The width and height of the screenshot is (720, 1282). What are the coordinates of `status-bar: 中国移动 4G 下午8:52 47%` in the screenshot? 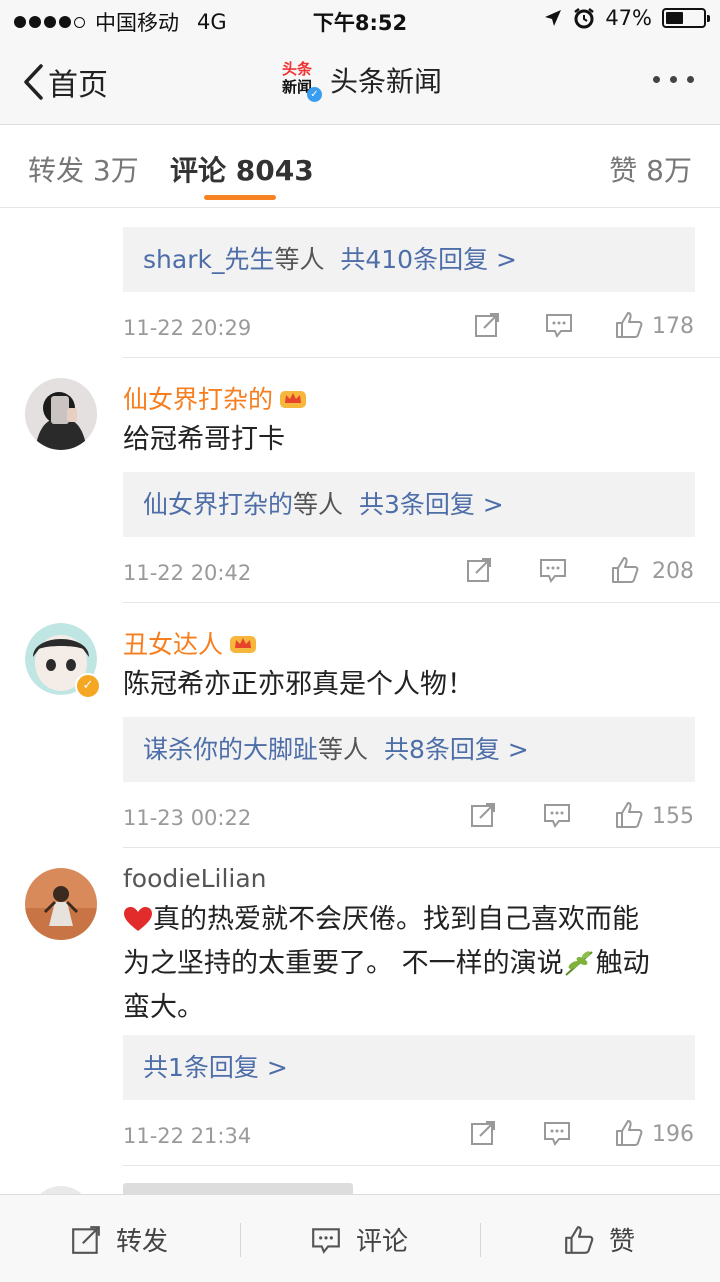 It's located at (360, 20).